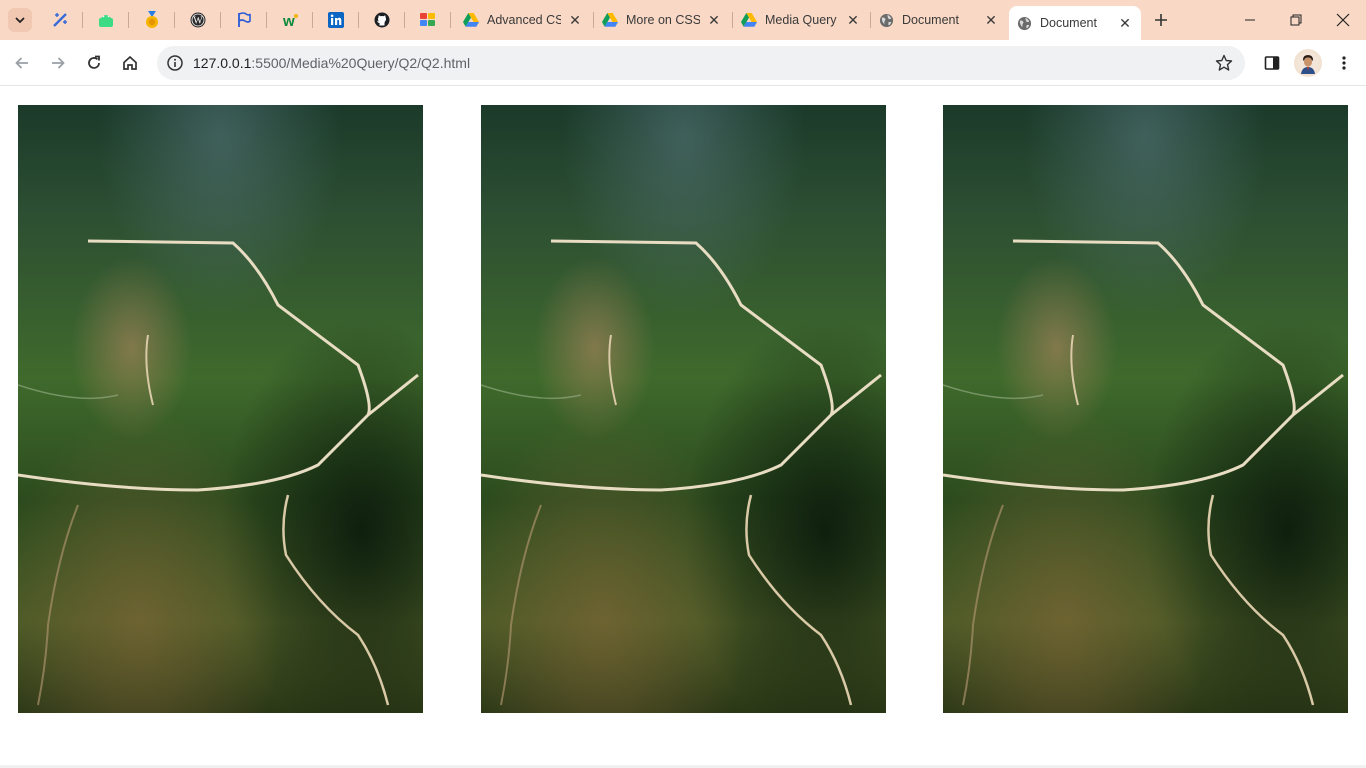 Image resolution: width=1366 pixels, height=768 pixels. I want to click on close-icon, so click(1343, 20).